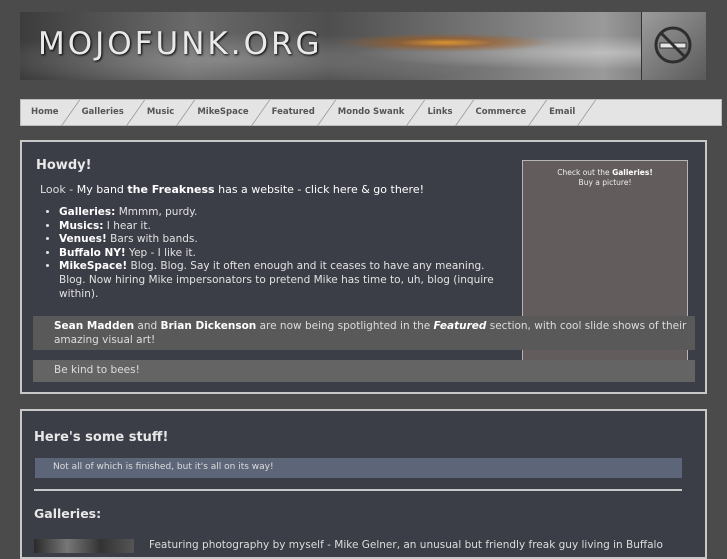  What do you see at coordinates (439, 112) in the screenshot?
I see `nav-links: Links` at bounding box center [439, 112].